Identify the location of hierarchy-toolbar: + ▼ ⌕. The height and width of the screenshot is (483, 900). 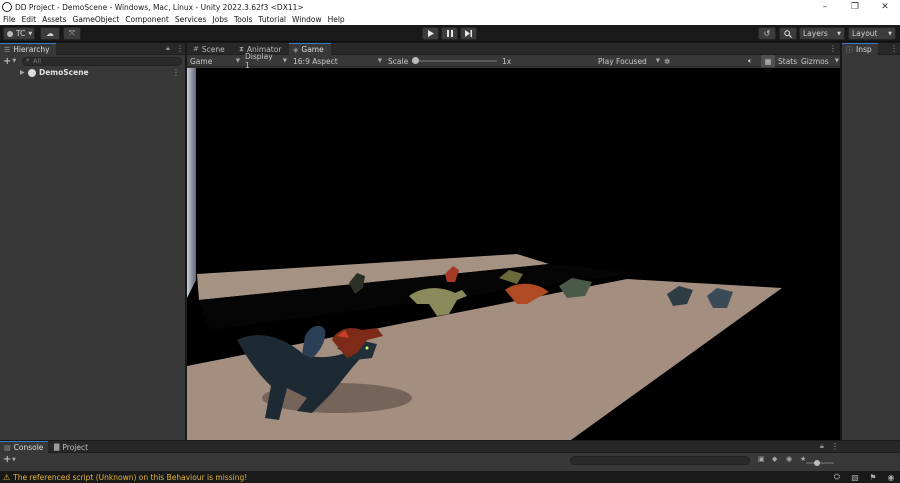
(92, 61).